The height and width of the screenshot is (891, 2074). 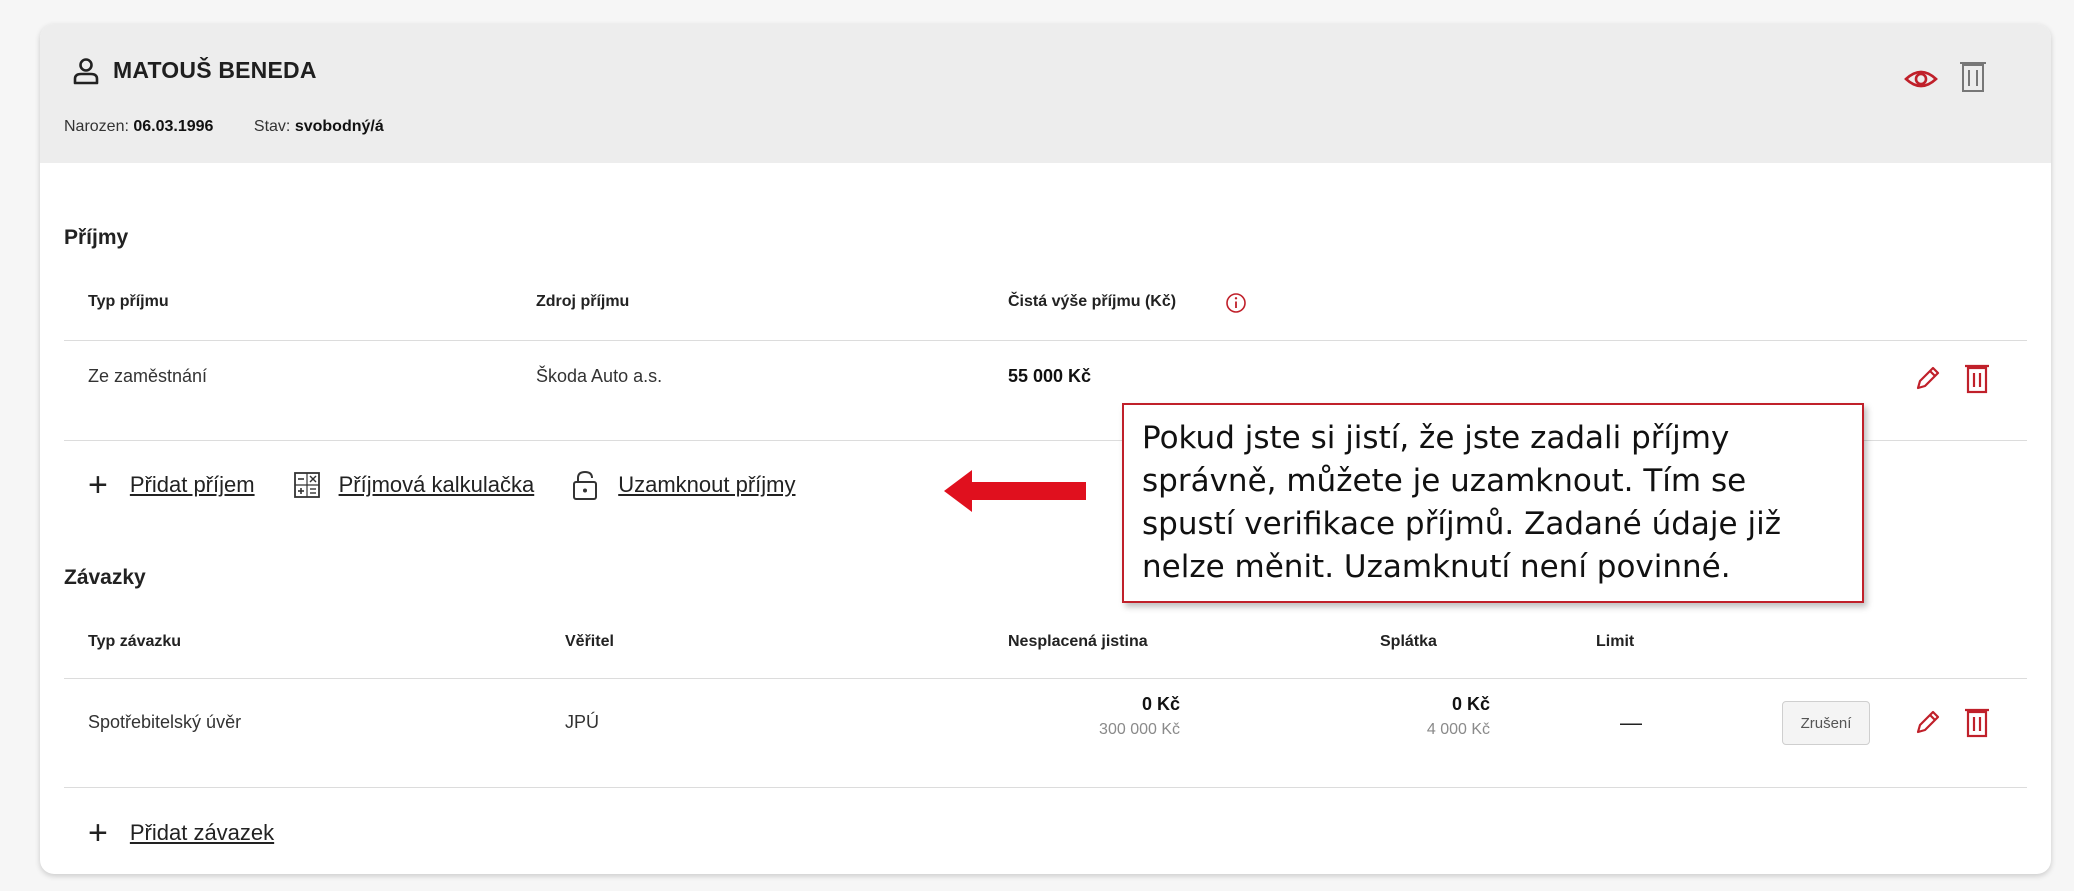 I want to click on principal-cell: 0 Kč 300 000 Kč, so click(x=1110, y=716).